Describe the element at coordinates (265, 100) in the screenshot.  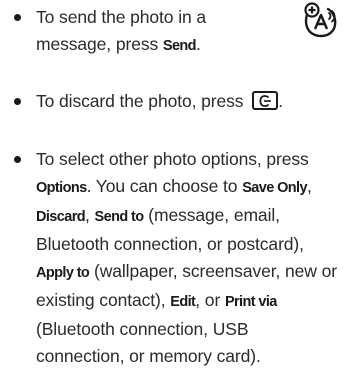
I see `clear-key-icon` at that location.